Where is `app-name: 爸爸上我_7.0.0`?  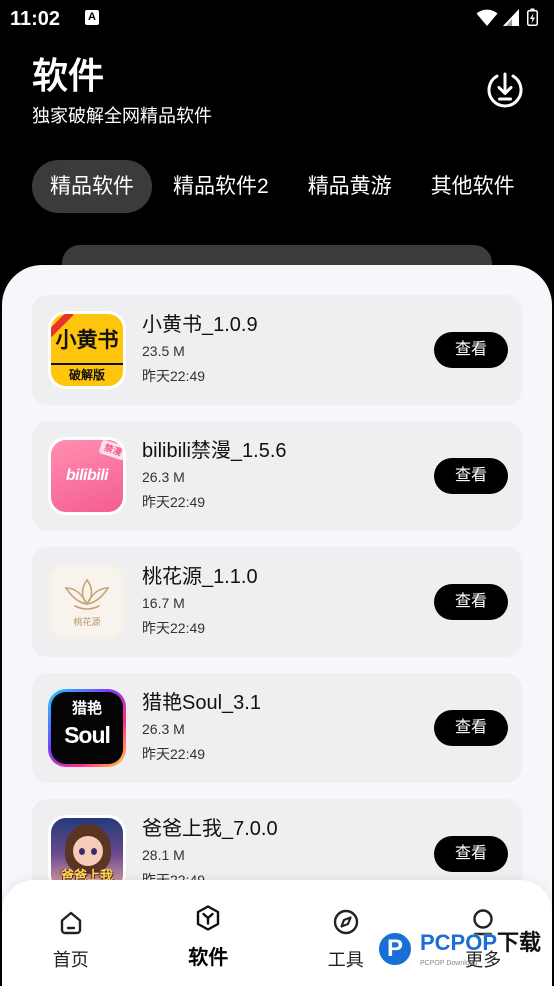
app-name: 爸爸上我_7.0.0 is located at coordinates (210, 829).